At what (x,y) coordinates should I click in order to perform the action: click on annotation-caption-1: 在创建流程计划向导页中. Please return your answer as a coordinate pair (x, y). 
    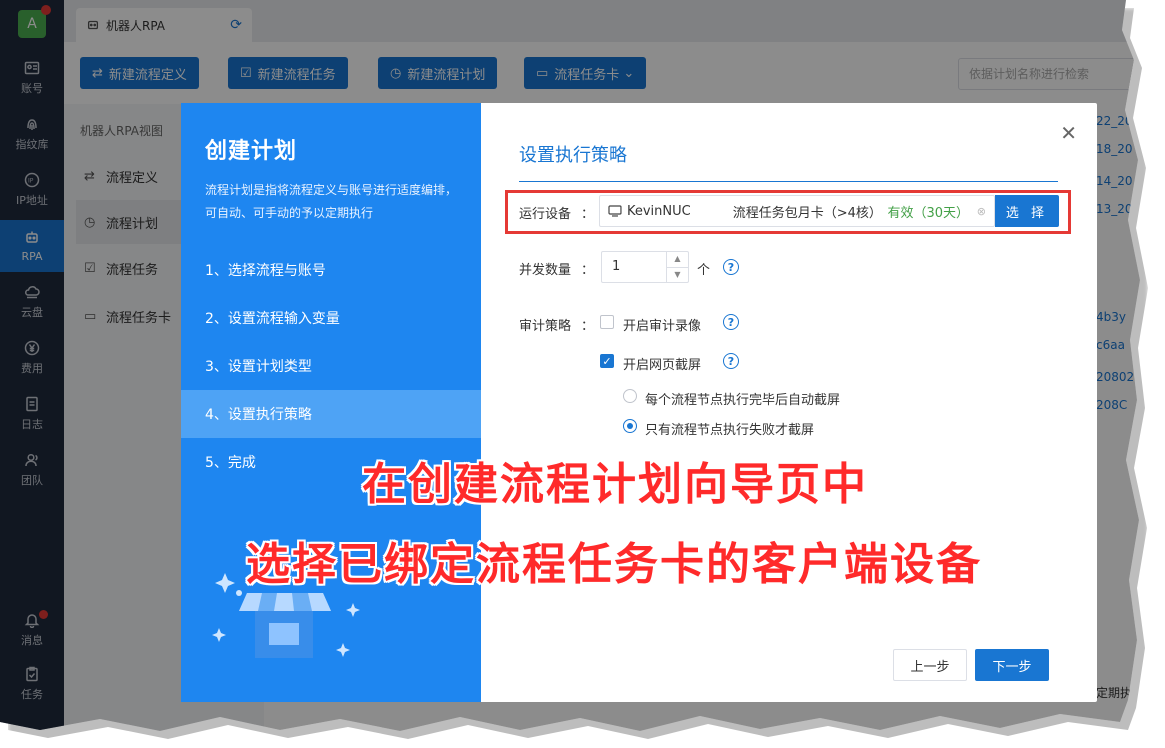
    Looking at the image, I should click on (615, 484).